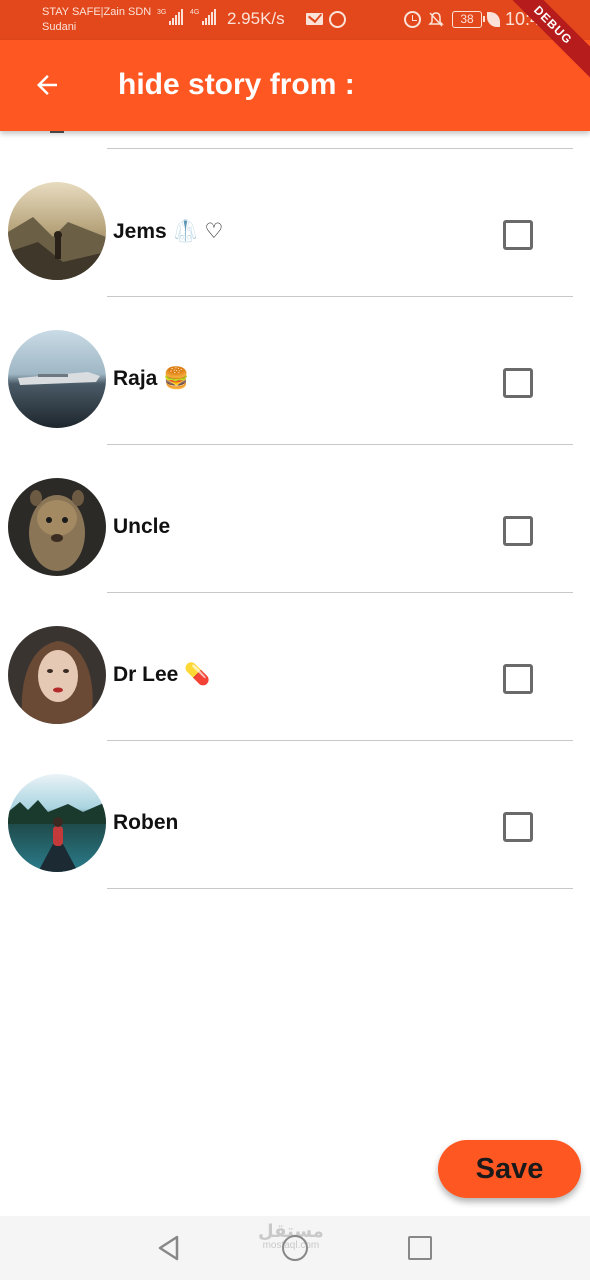 The height and width of the screenshot is (1280, 590). I want to click on list-item: Dr Lee 💊, so click(295, 667).